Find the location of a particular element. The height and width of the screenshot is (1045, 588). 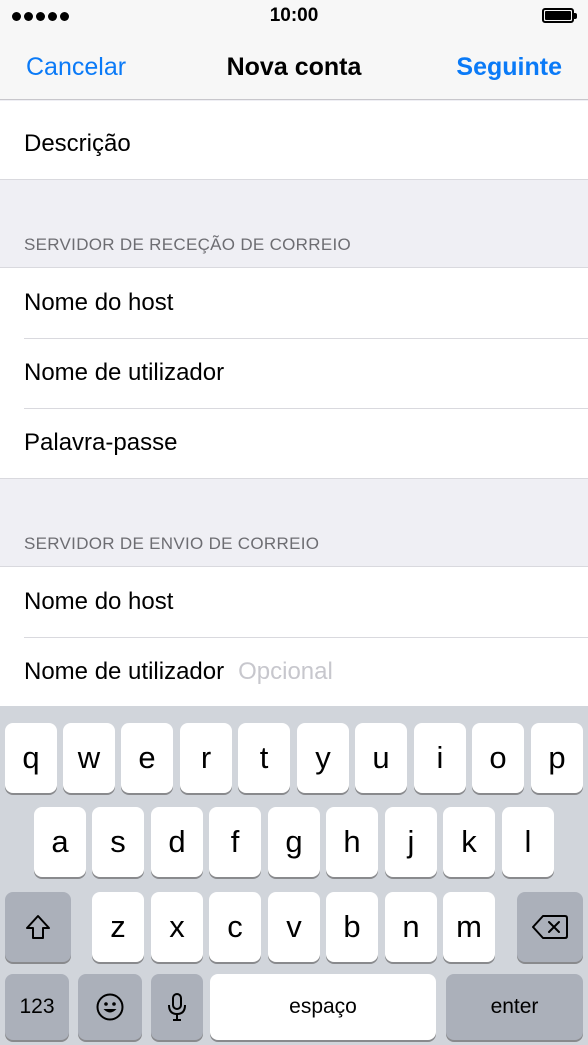

key-l: l is located at coordinates (528, 842).